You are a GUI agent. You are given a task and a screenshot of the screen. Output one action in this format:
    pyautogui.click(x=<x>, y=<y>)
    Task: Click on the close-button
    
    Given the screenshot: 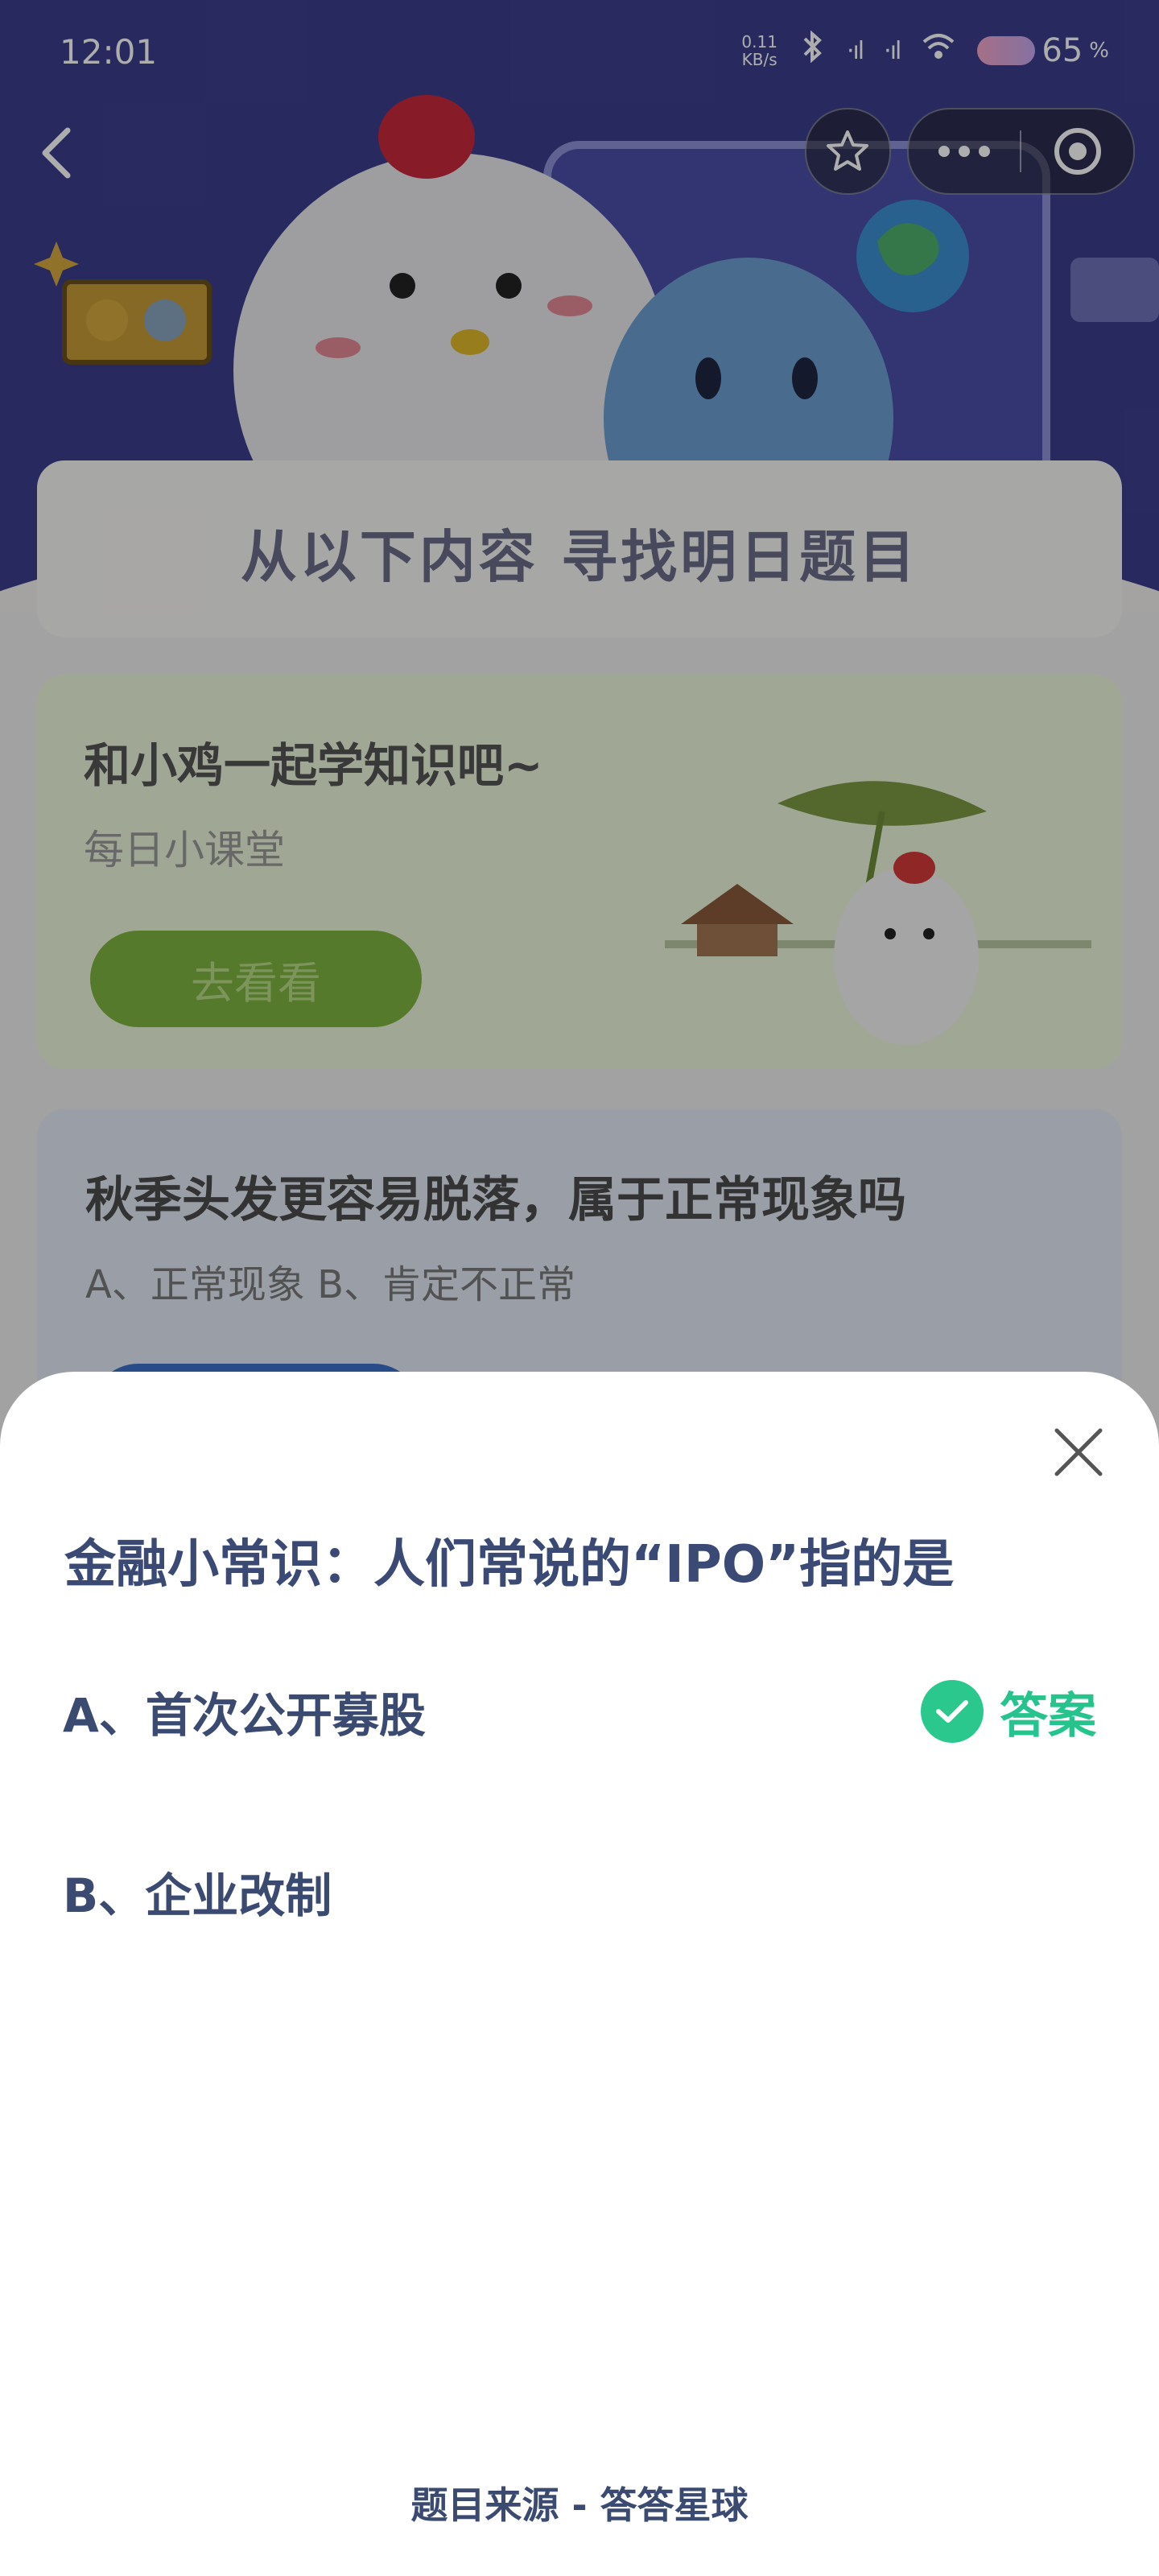 What is the action you would take?
    pyautogui.click(x=1078, y=1452)
    